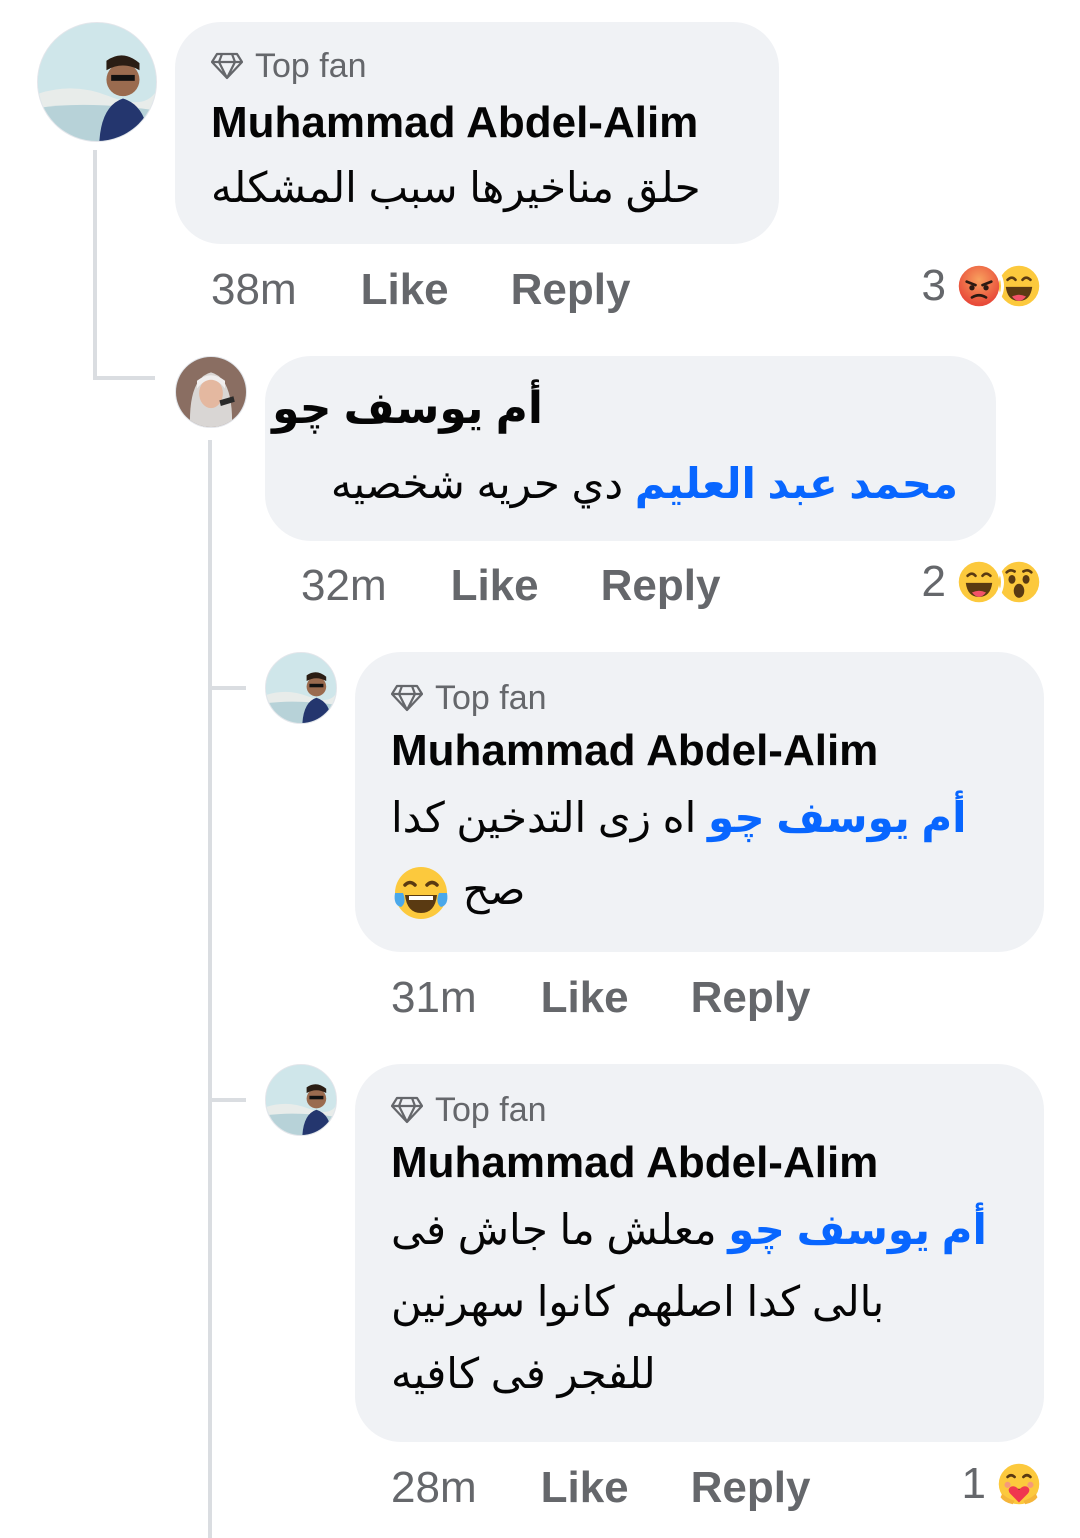 The height and width of the screenshot is (1538, 1080). What do you see at coordinates (979, 286) in the screenshot?
I see `angry-icon` at bounding box center [979, 286].